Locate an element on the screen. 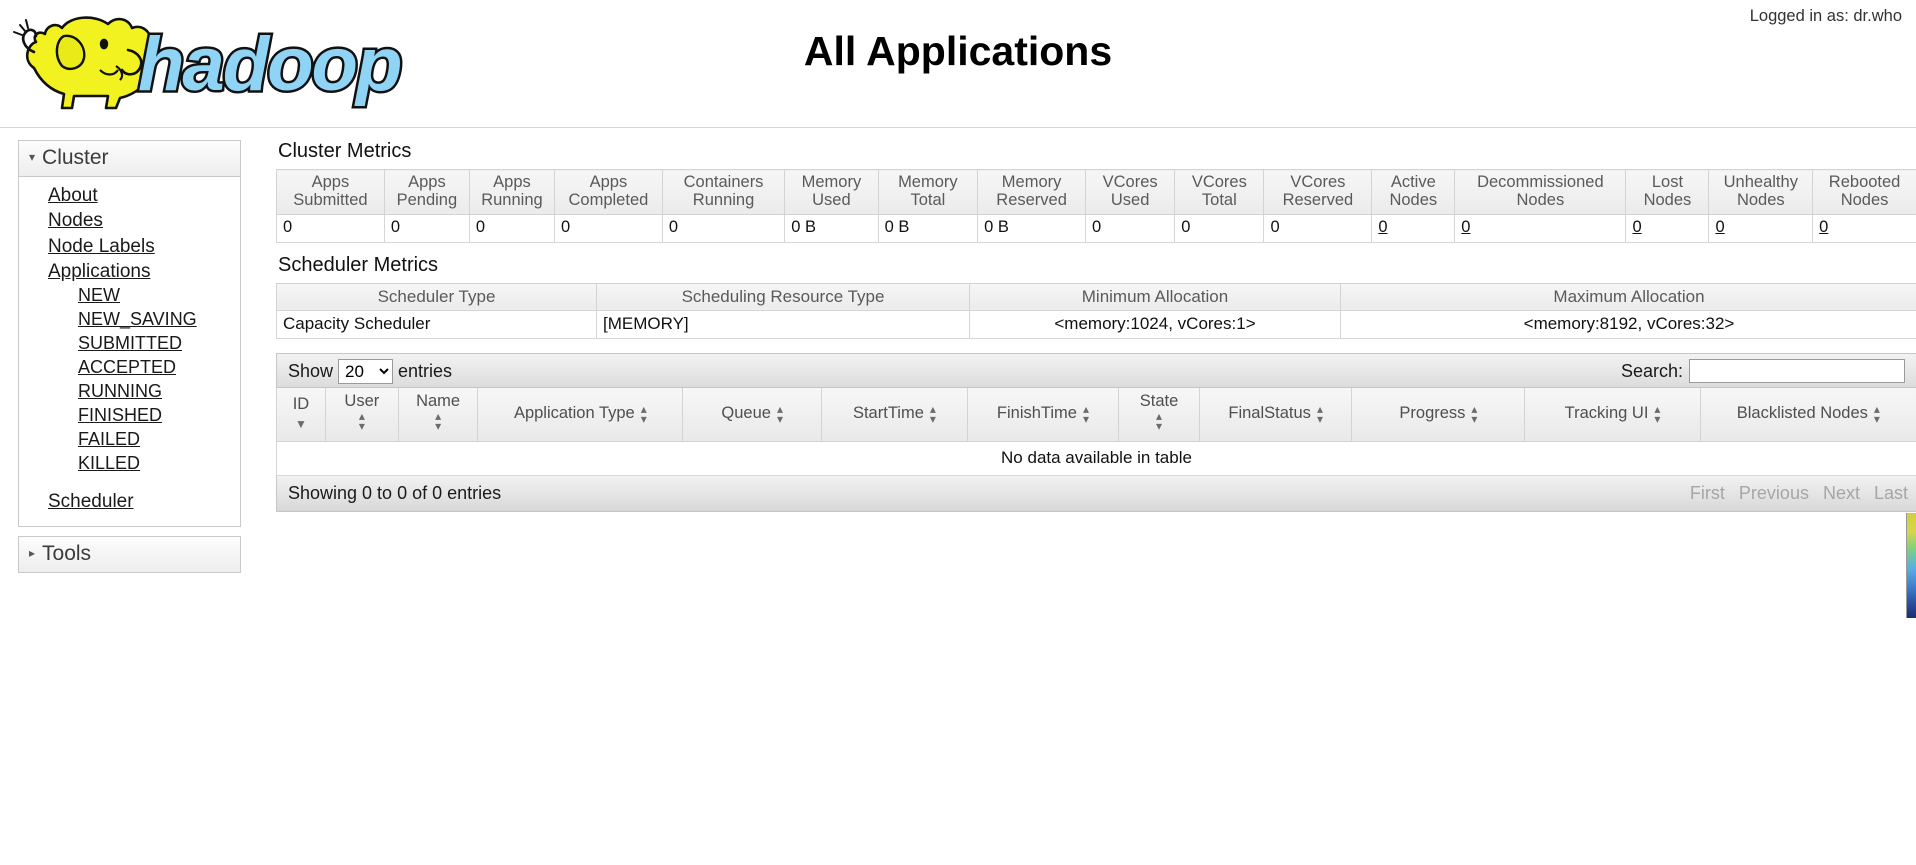  lost-nodes-link: 0 is located at coordinates (1636, 227).